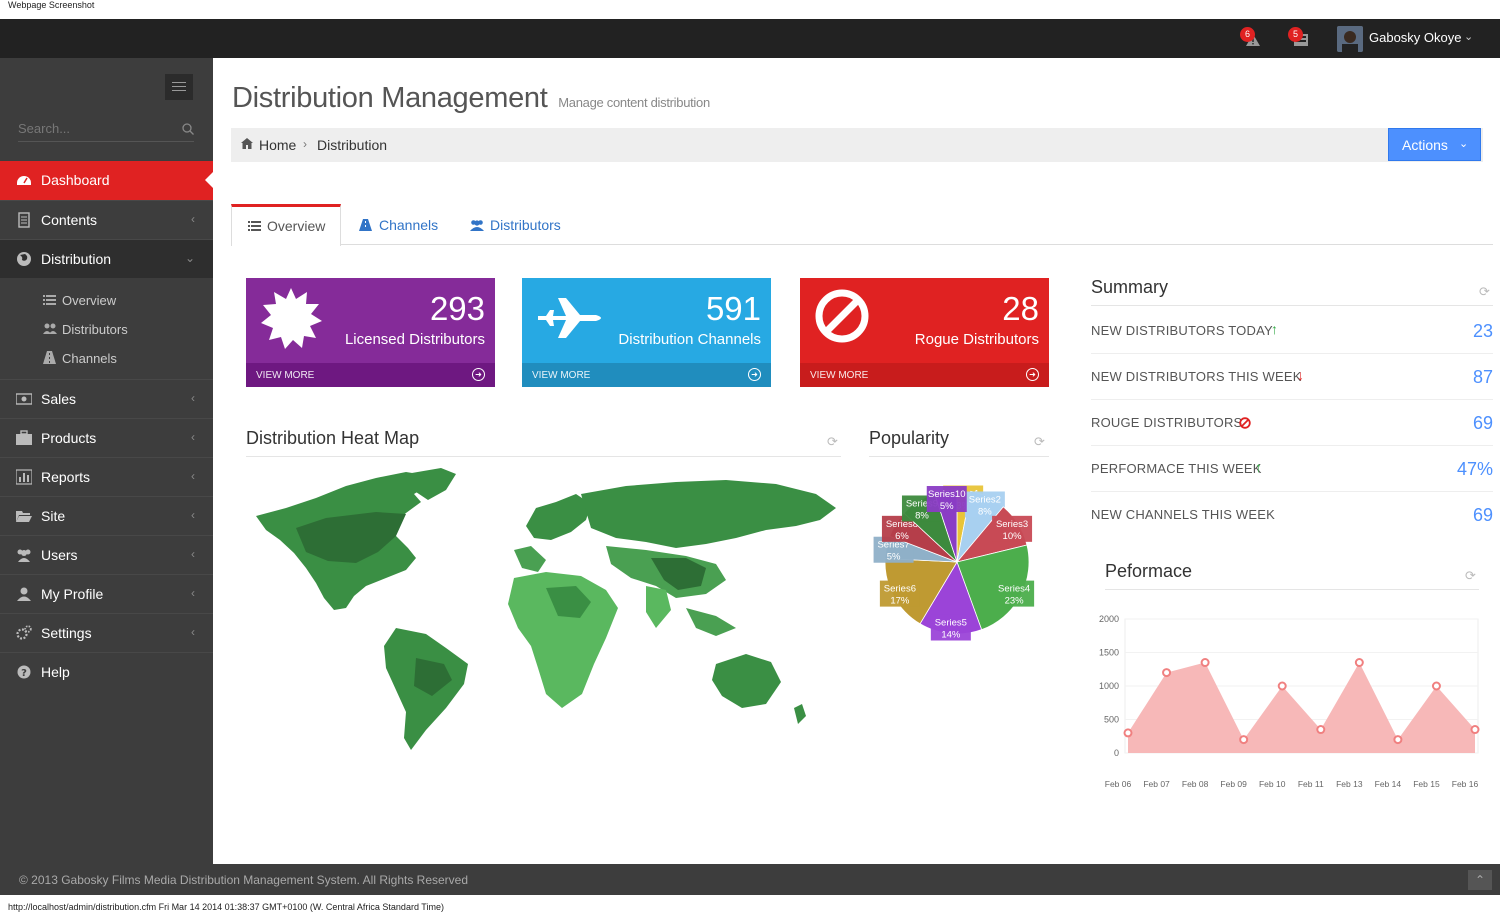 The width and height of the screenshot is (1500, 914). Describe the element at coordinates (277, 145) in the screenshot. I see `breadcrumb-home-link: Home` at that location.